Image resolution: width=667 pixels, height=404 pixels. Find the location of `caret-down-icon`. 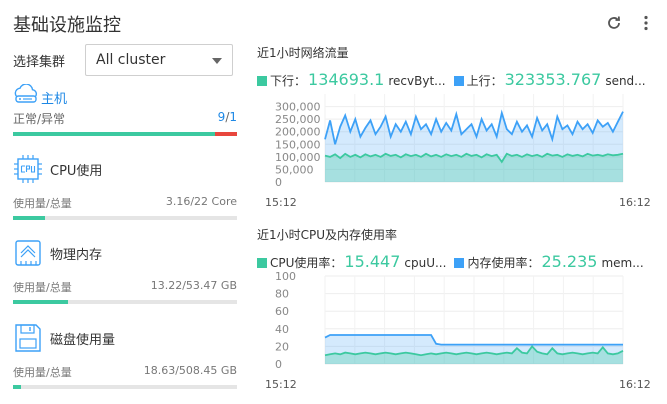

caret-down-icon is located at coordinates (217, 61).